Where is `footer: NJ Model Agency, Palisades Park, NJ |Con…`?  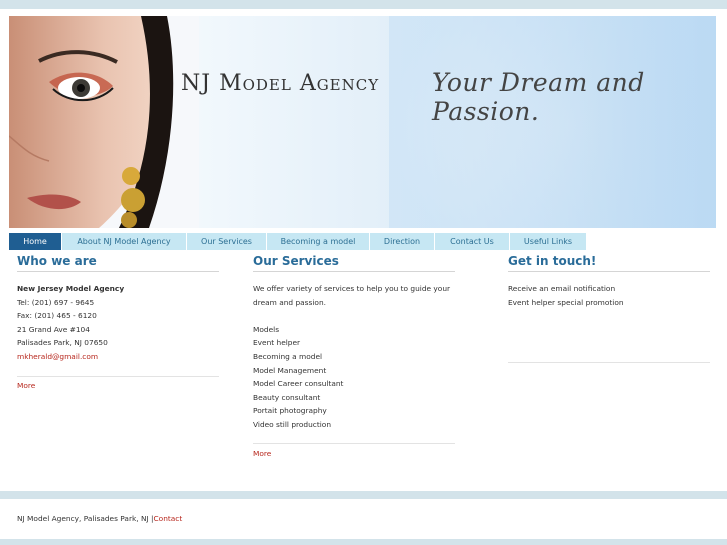
footer: NJ Model Agency, Palisades Park, NJ |Con… is located at coordinates (99, 518).